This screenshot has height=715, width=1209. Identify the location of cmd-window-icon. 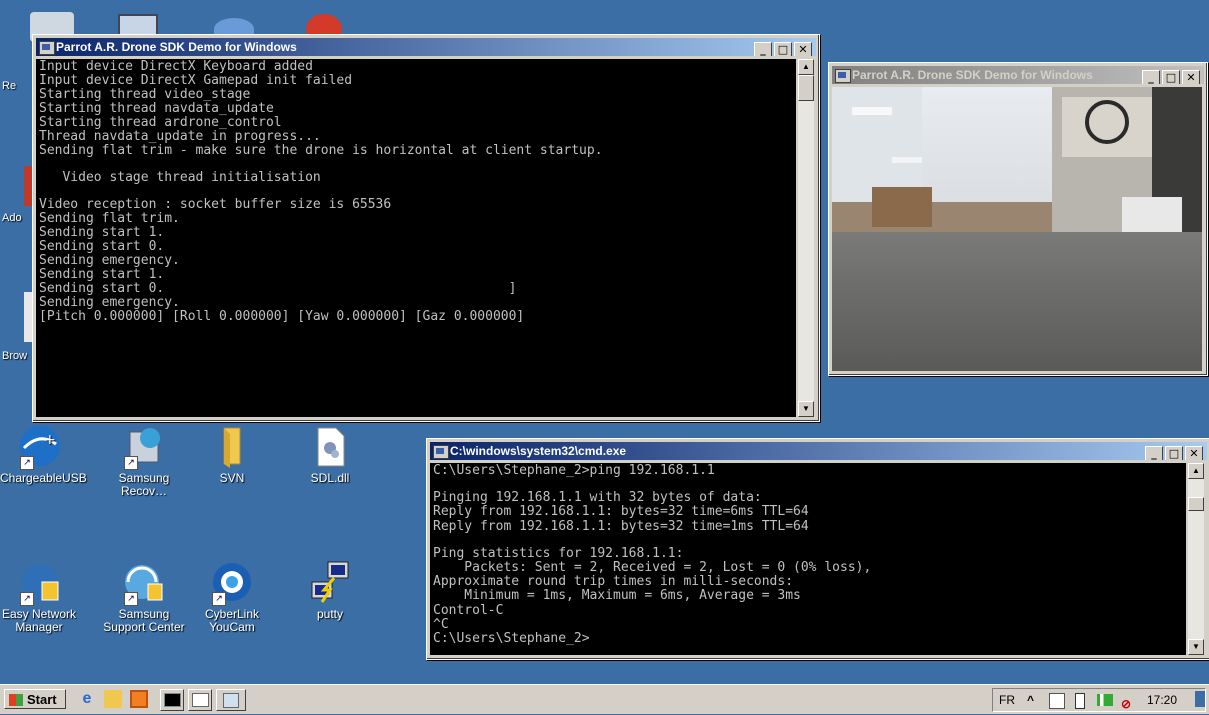
(441, 452).